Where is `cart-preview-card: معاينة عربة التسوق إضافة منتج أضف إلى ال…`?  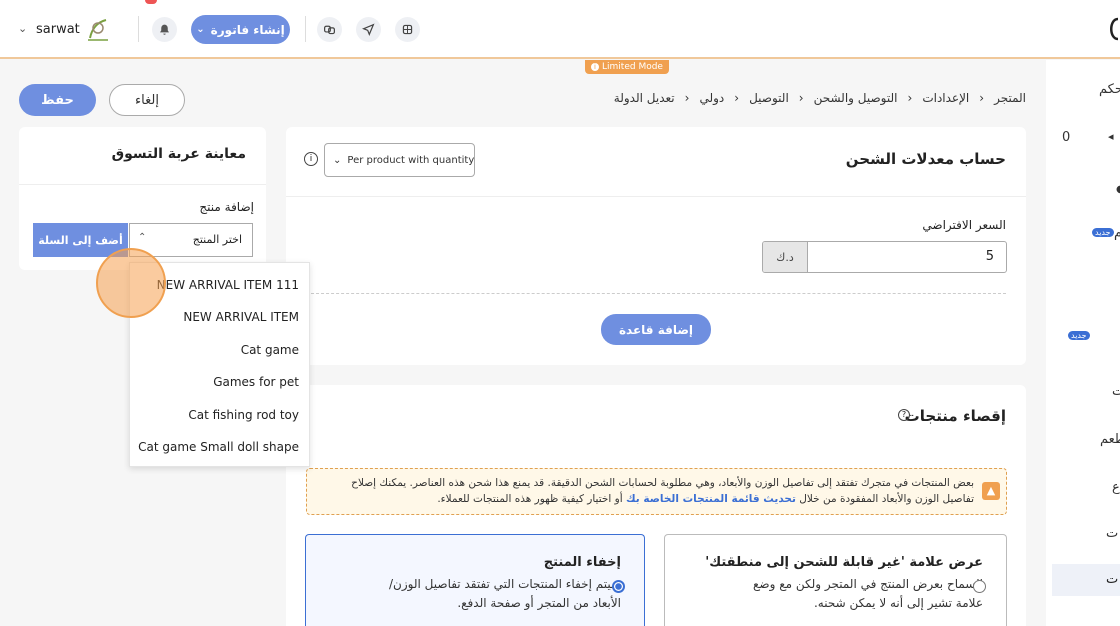 cart-preview-card: معاينة عربة التسوق إضافة منتج أضف إلى ال… is located at coordinates (142, 198).